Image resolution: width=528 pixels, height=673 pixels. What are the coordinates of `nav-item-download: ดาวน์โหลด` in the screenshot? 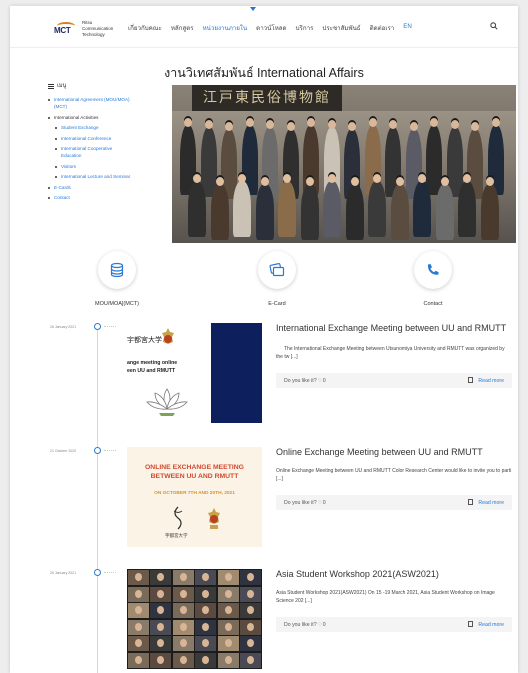 It's located at (271, 28).